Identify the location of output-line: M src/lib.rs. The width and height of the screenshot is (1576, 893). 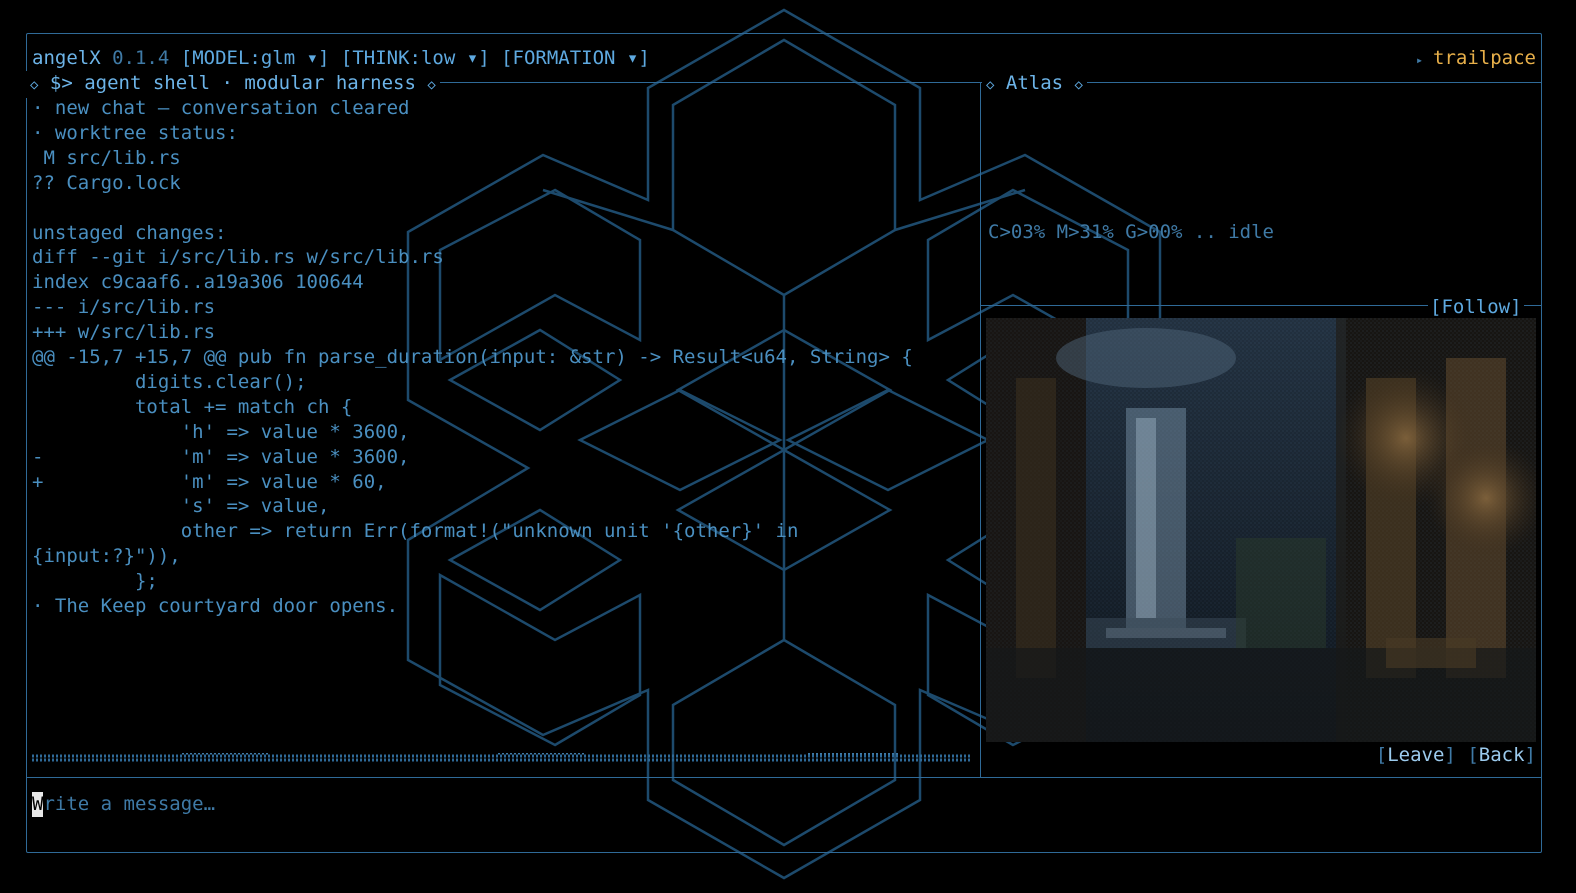
(106, 157).